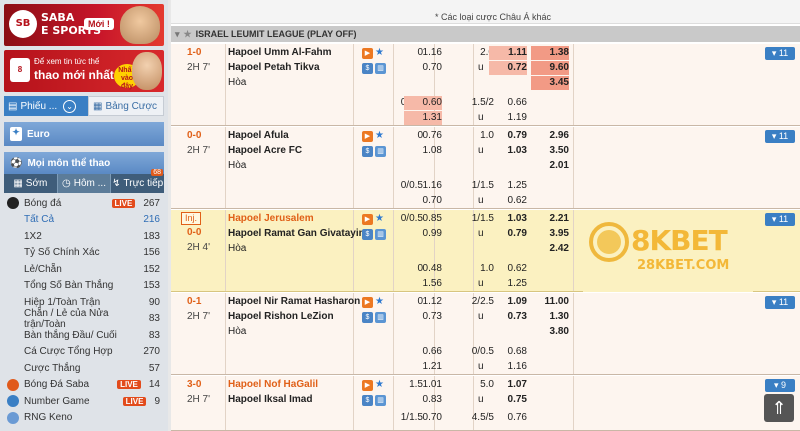 The height and width of the screenshot is (431, 800). Describe the element at coordinates (188, 34) in the screenshot. I see `star-icon: ★` at that location.